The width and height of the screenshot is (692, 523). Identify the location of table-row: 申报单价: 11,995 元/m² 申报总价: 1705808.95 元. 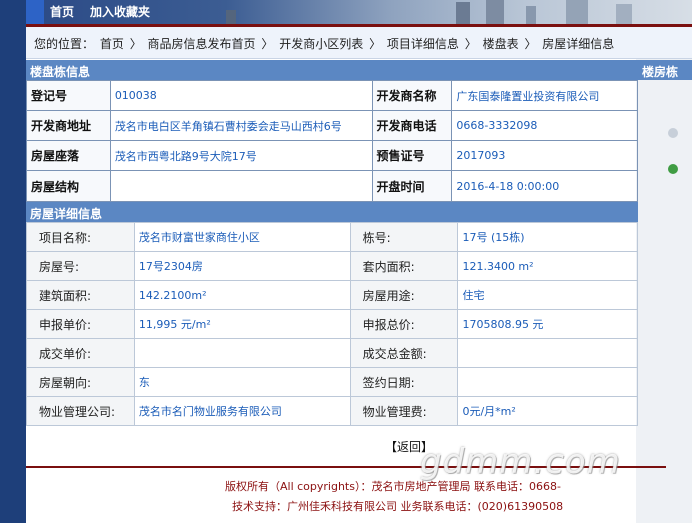
(332, 324).